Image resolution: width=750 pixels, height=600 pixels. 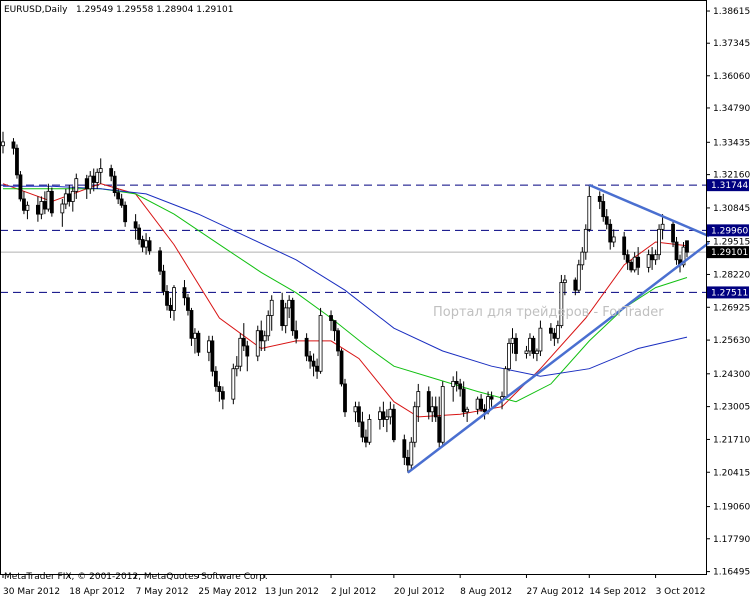 I want to click on y-tick-label: 1.33435, so click(x=731, y=143).